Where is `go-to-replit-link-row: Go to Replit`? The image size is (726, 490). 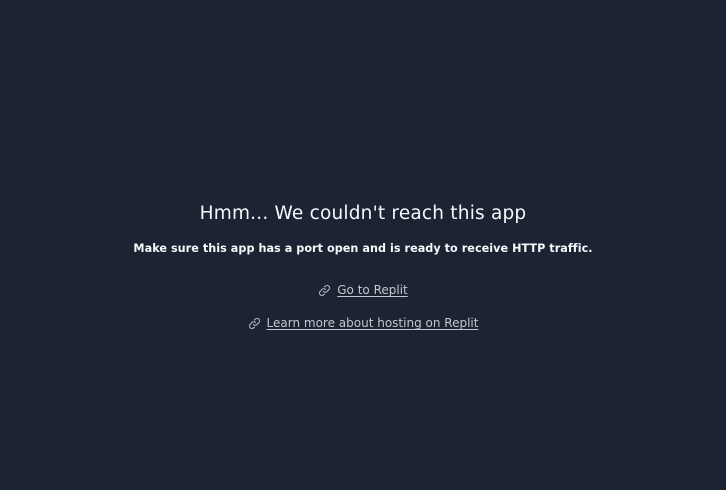
go-to-replit-link-row: Go to Replit is located at coordinates (363, 290).